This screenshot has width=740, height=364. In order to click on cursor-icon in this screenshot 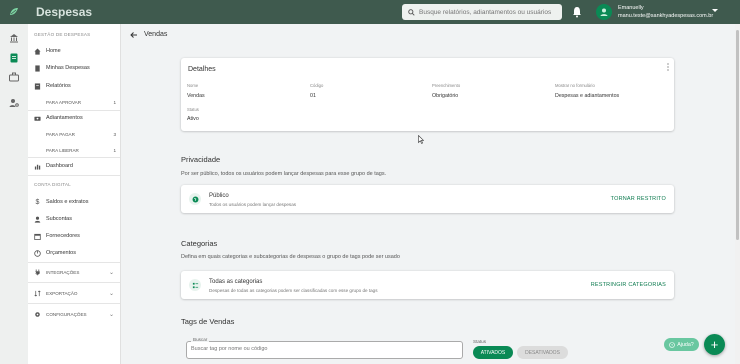, I will do `click(421, 139)`.